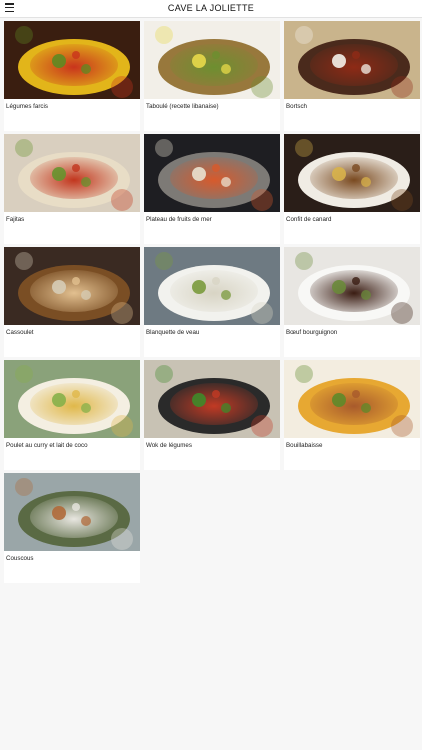 This screenshot has width=422, height=750. I want to click on dish-card: Poulet au curry et lait de coco, so click(72, 415).